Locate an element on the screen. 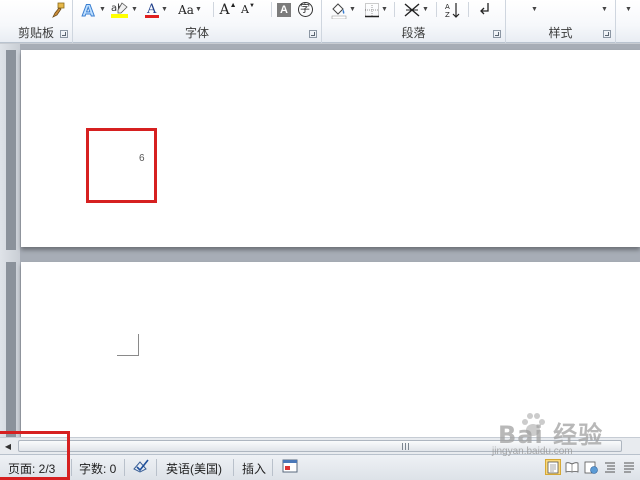  font-color-icon: A is located at coordinates (152, 10).